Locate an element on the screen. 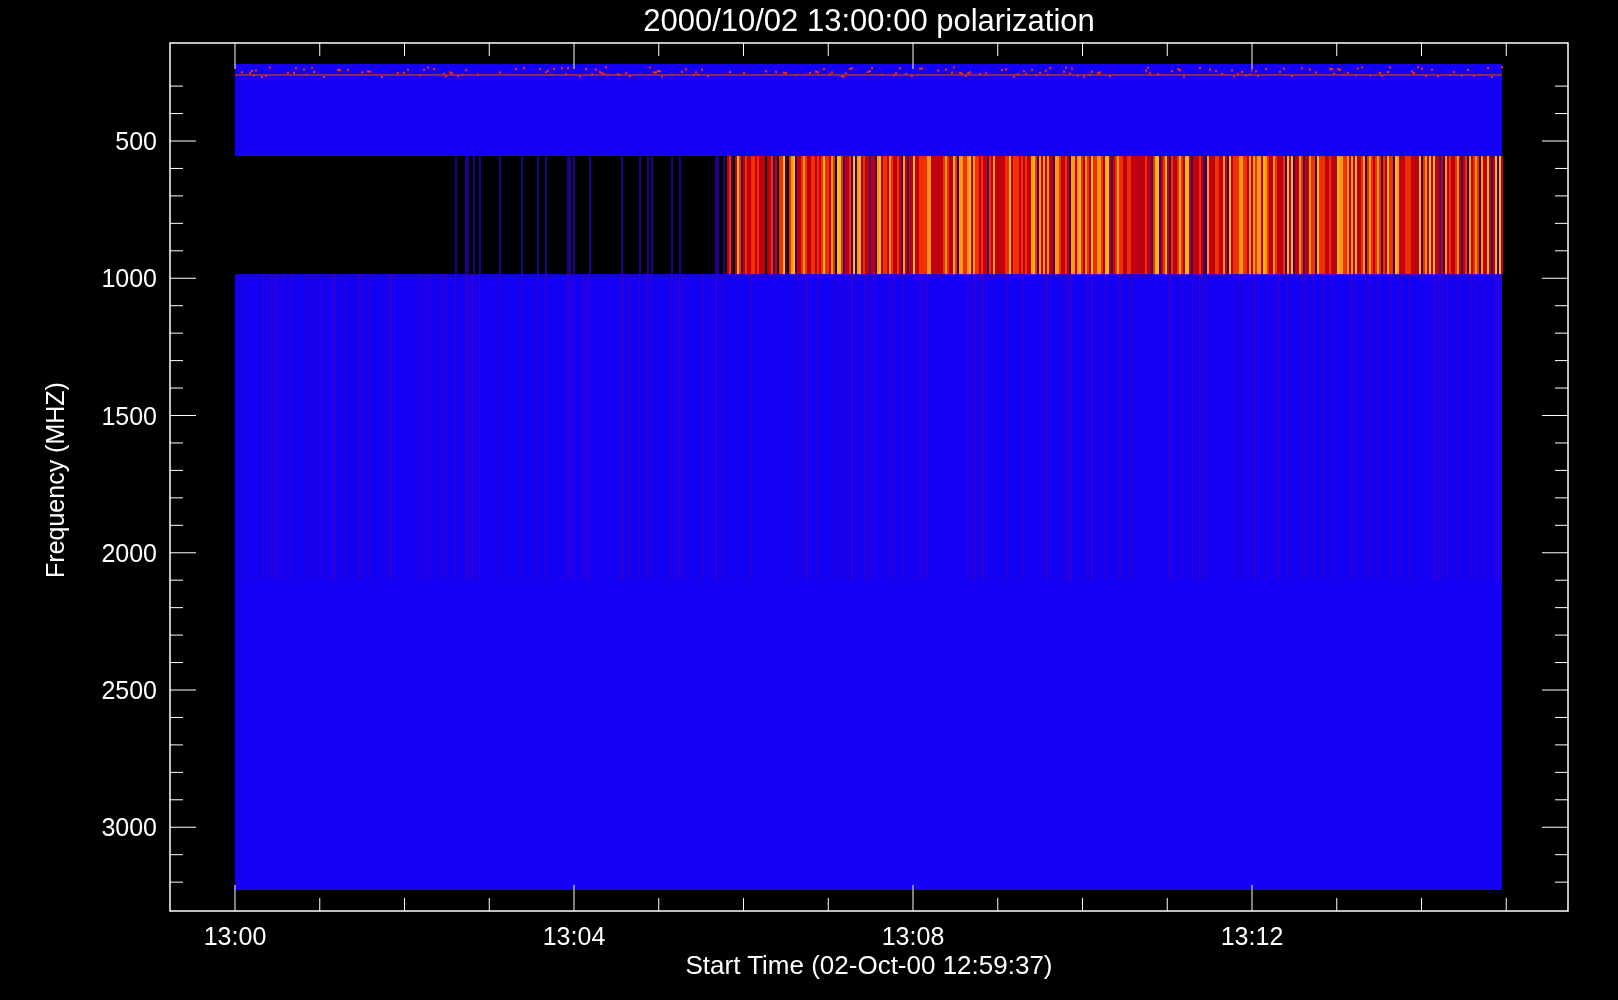 The image size is (1618, 1000). tick-label: 500 is located at coordinates (136, 141).